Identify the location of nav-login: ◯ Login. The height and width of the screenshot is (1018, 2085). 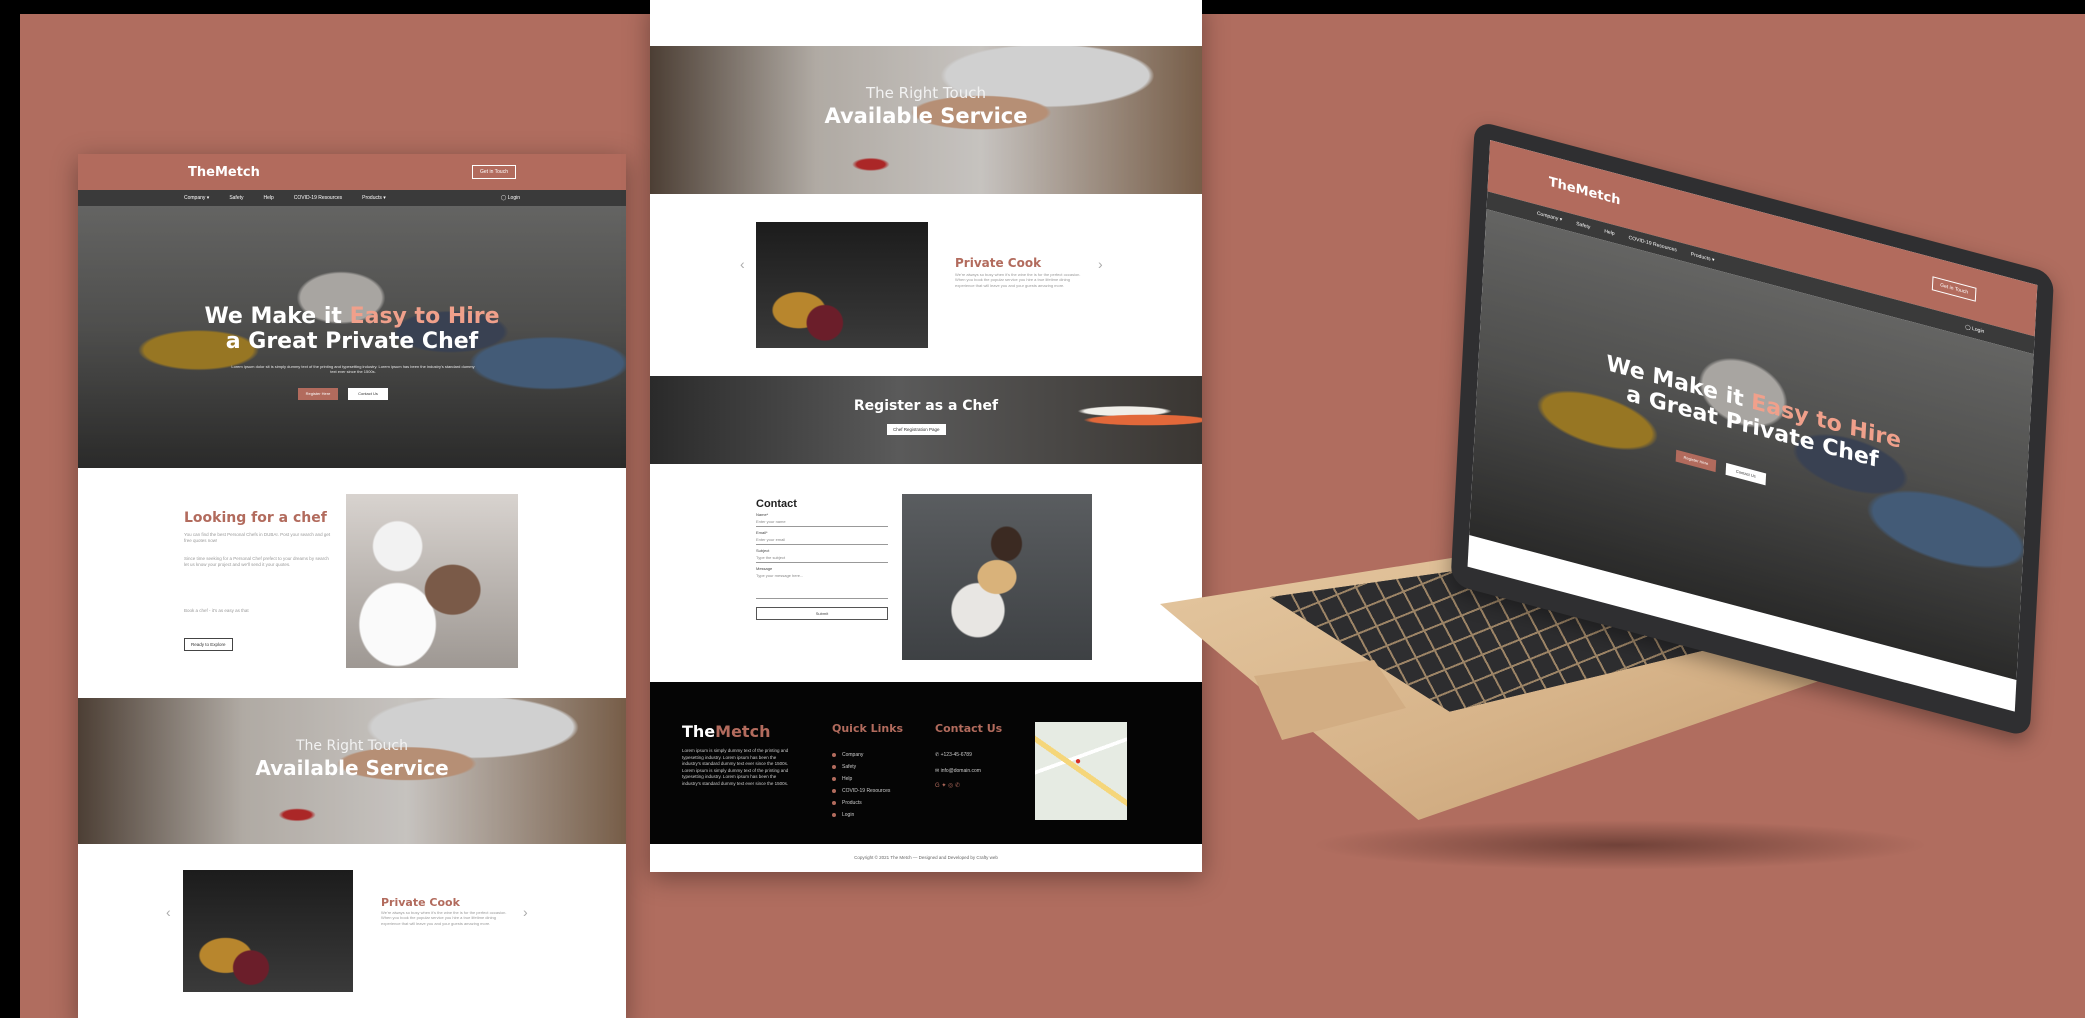
(510, 198).